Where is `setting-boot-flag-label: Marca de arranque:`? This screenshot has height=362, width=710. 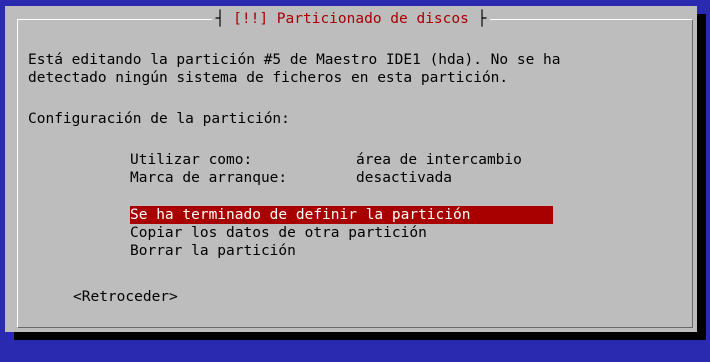 setting-boot-flag-label: Marca de arranque: is located at coordinates (208, 178).